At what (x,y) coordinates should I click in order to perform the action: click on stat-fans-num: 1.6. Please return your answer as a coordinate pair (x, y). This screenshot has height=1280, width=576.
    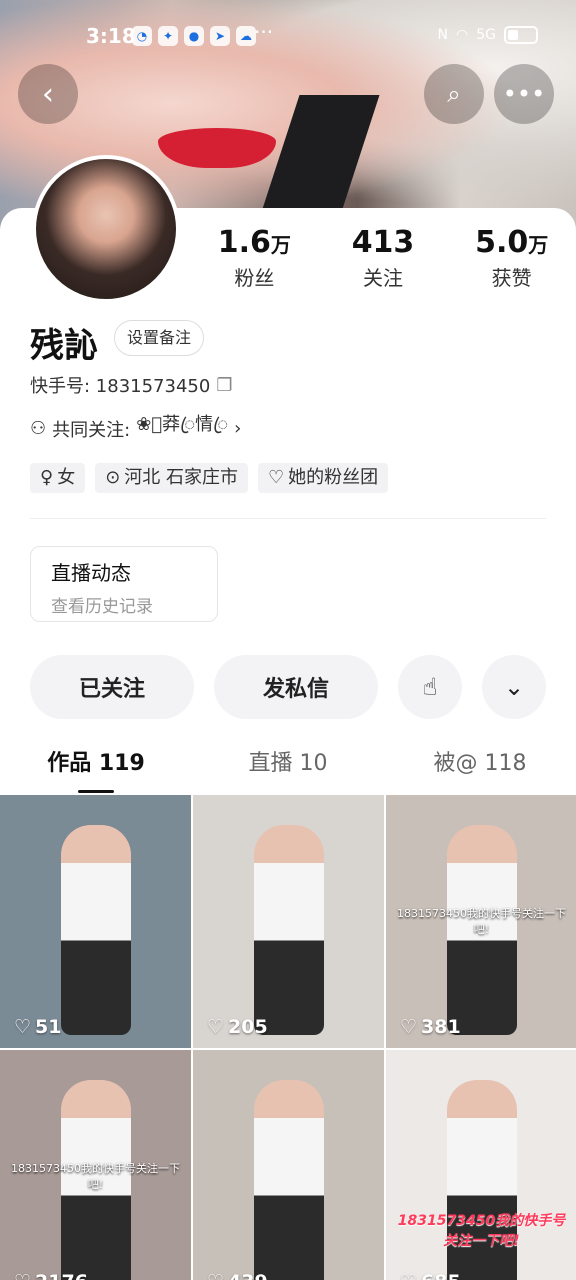
    Looking at the image, I should click on (244, 242).